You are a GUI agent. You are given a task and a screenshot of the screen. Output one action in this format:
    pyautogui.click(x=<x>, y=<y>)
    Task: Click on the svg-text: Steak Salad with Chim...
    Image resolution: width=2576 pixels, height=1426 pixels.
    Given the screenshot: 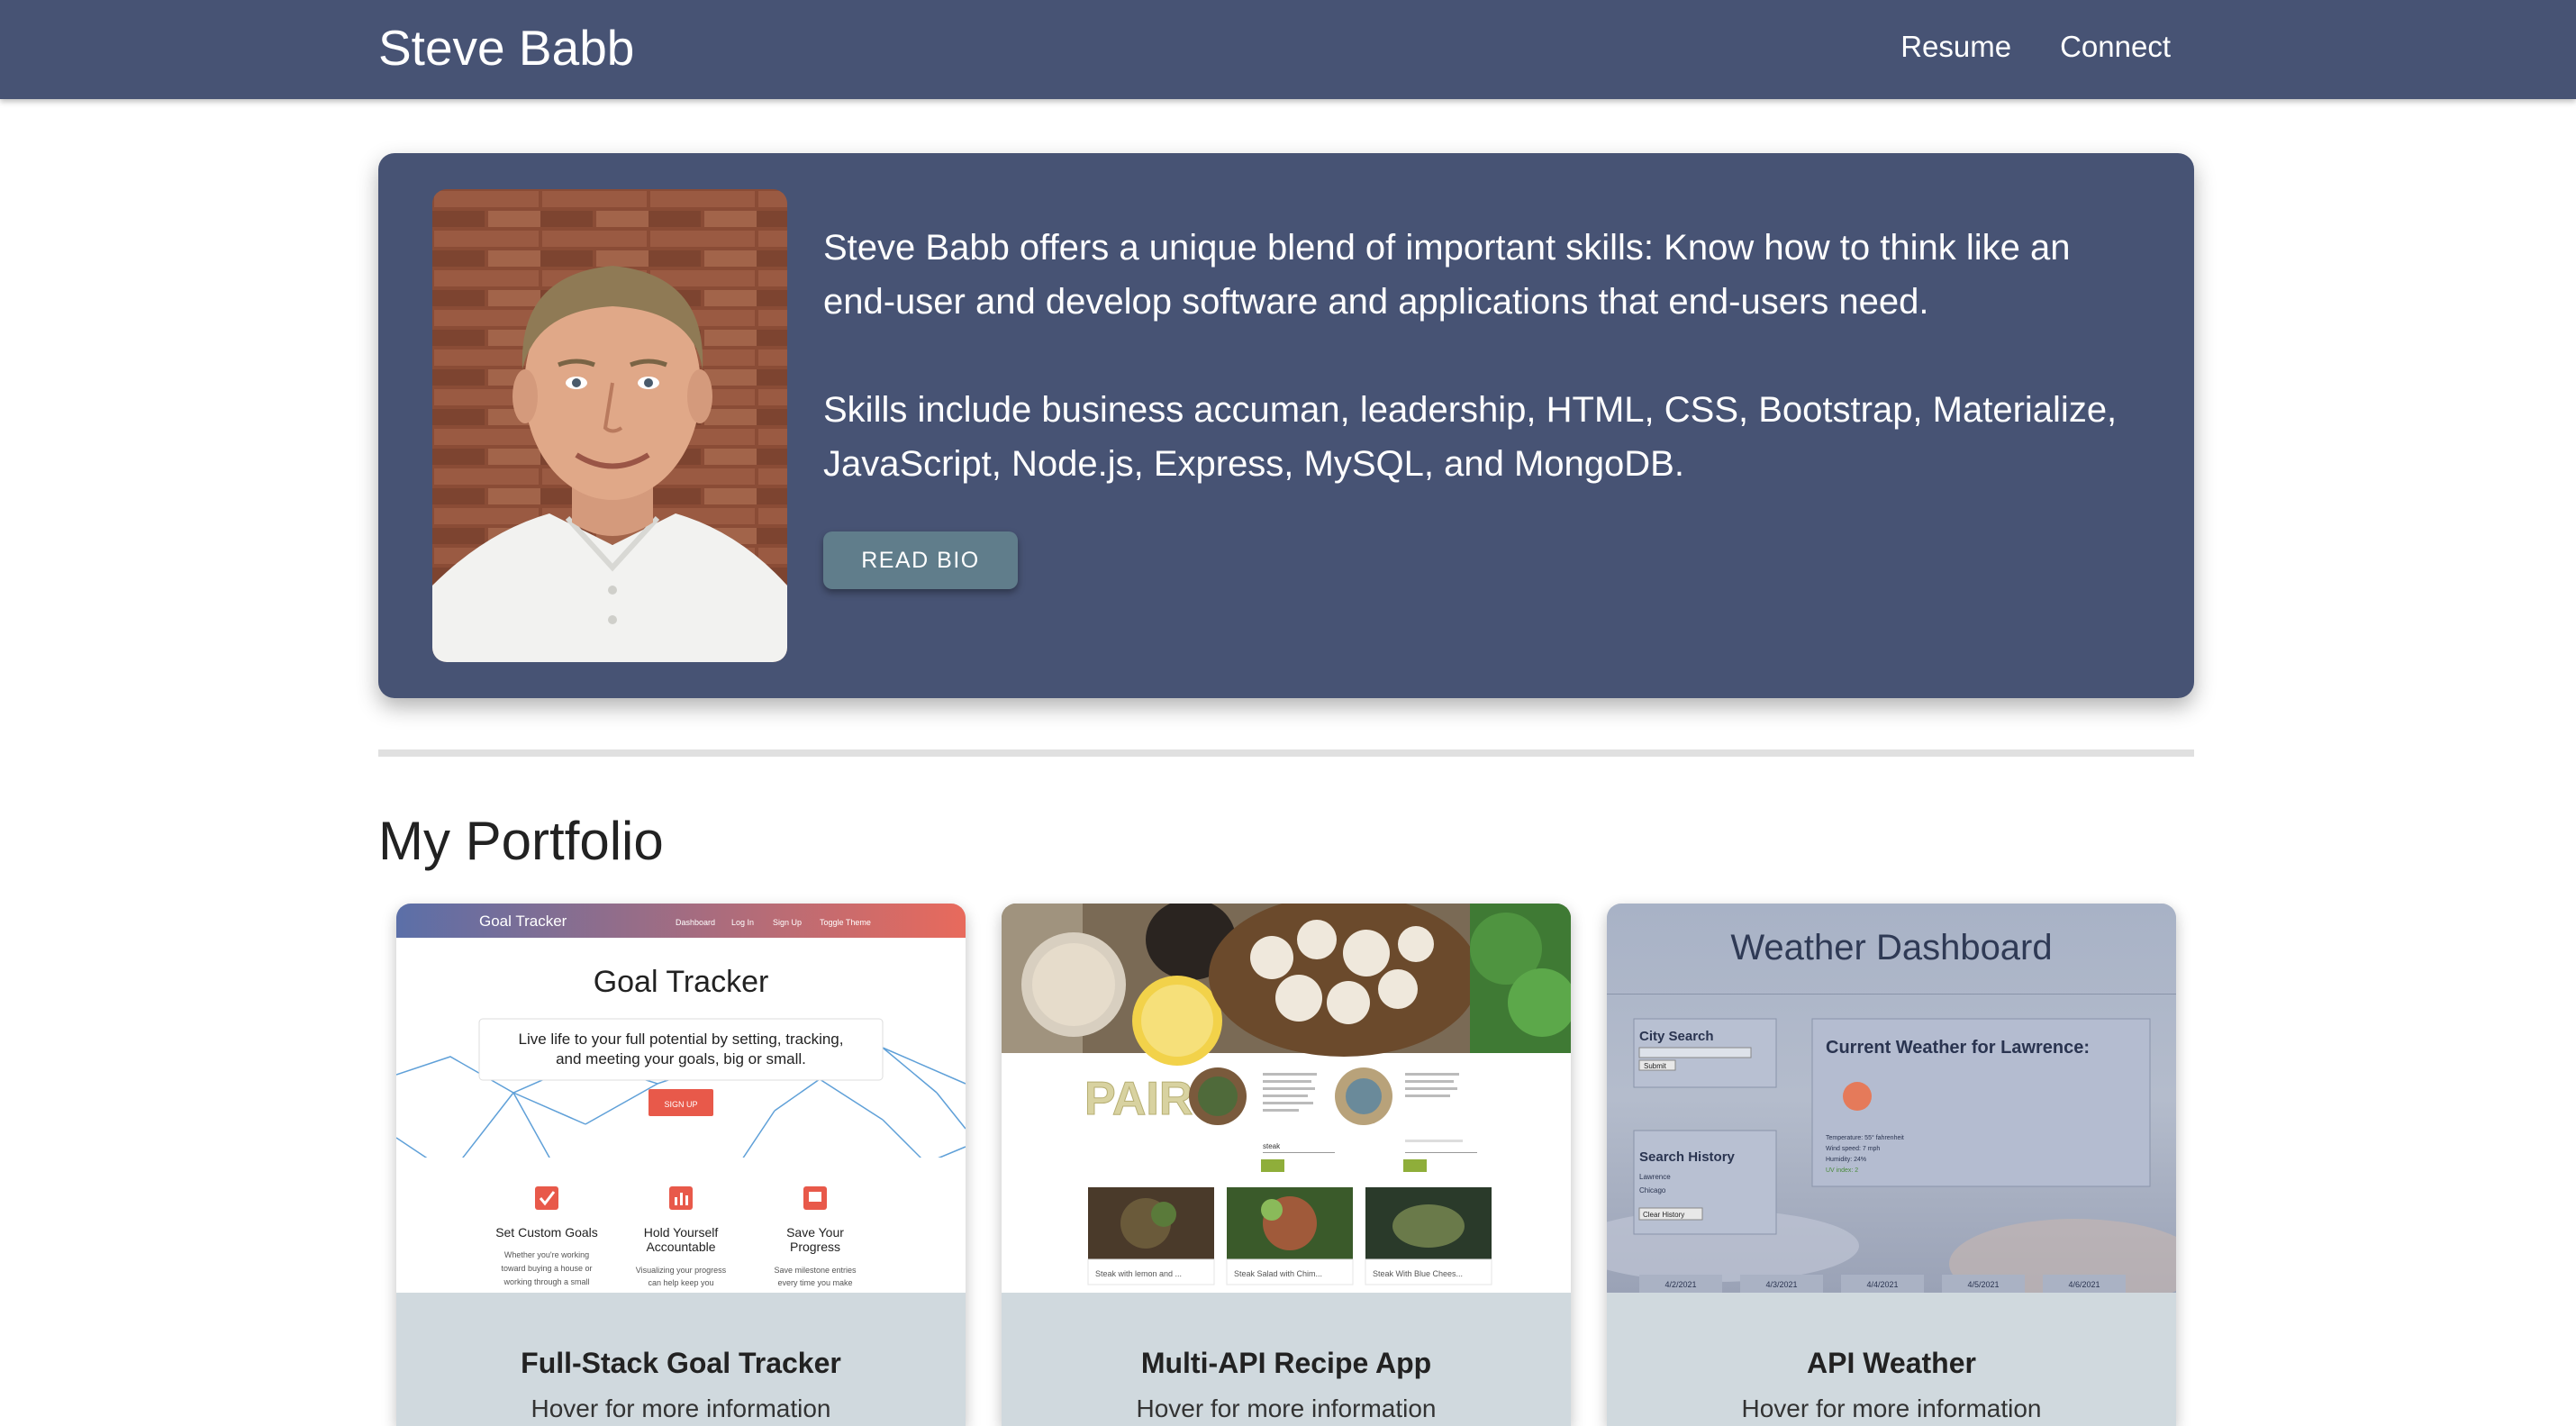 What is the action you would take?
    pyautogui.click(x=1278, y=1274)
    